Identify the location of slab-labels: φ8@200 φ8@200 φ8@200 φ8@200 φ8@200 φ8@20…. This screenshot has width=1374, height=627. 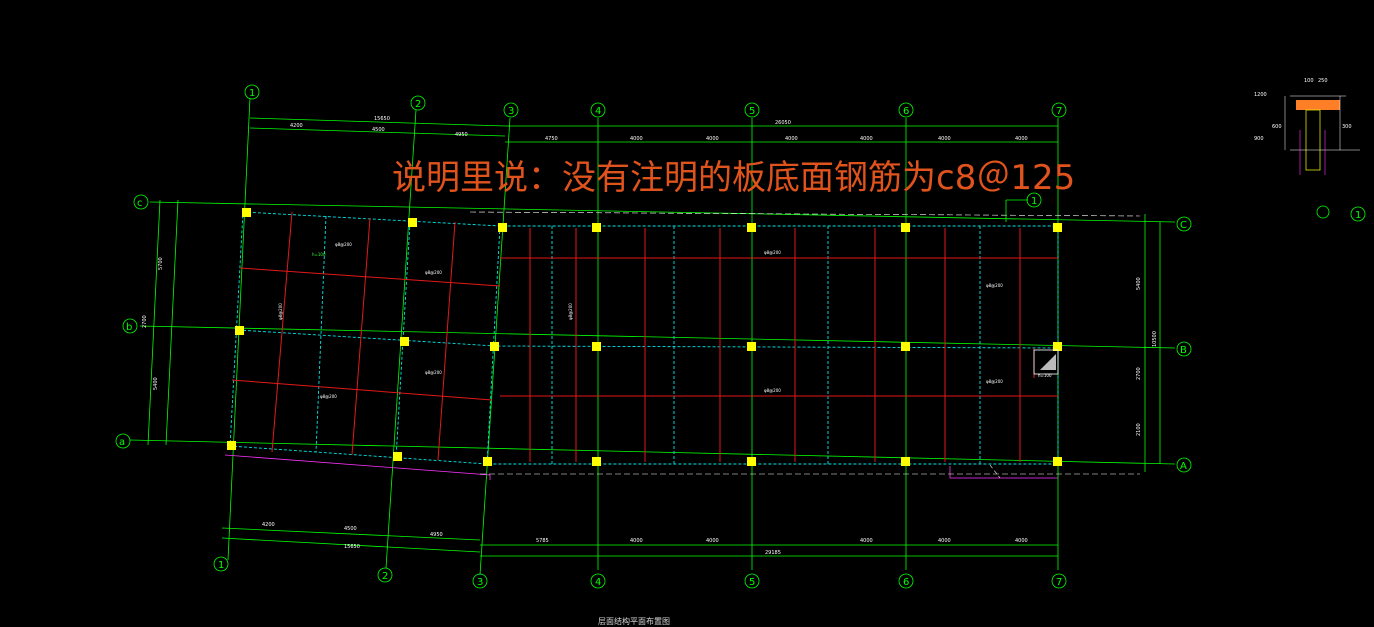
(665, 320).